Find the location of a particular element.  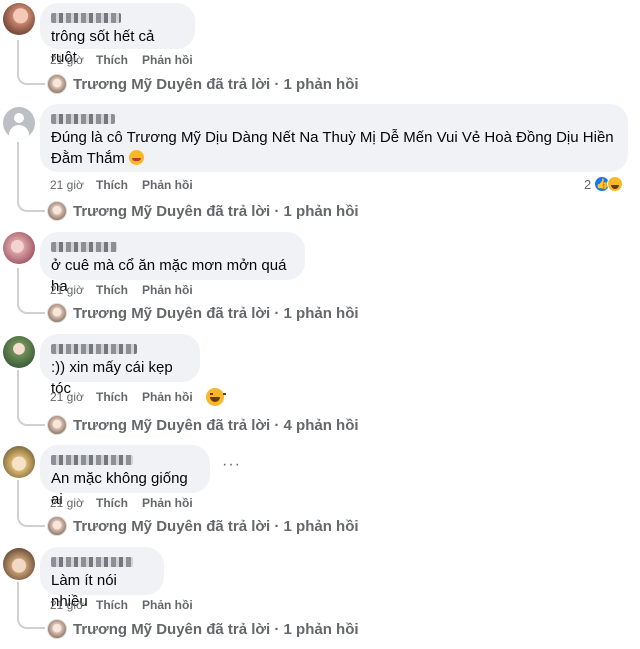

avatar-head is located at coordinates (19, 118).